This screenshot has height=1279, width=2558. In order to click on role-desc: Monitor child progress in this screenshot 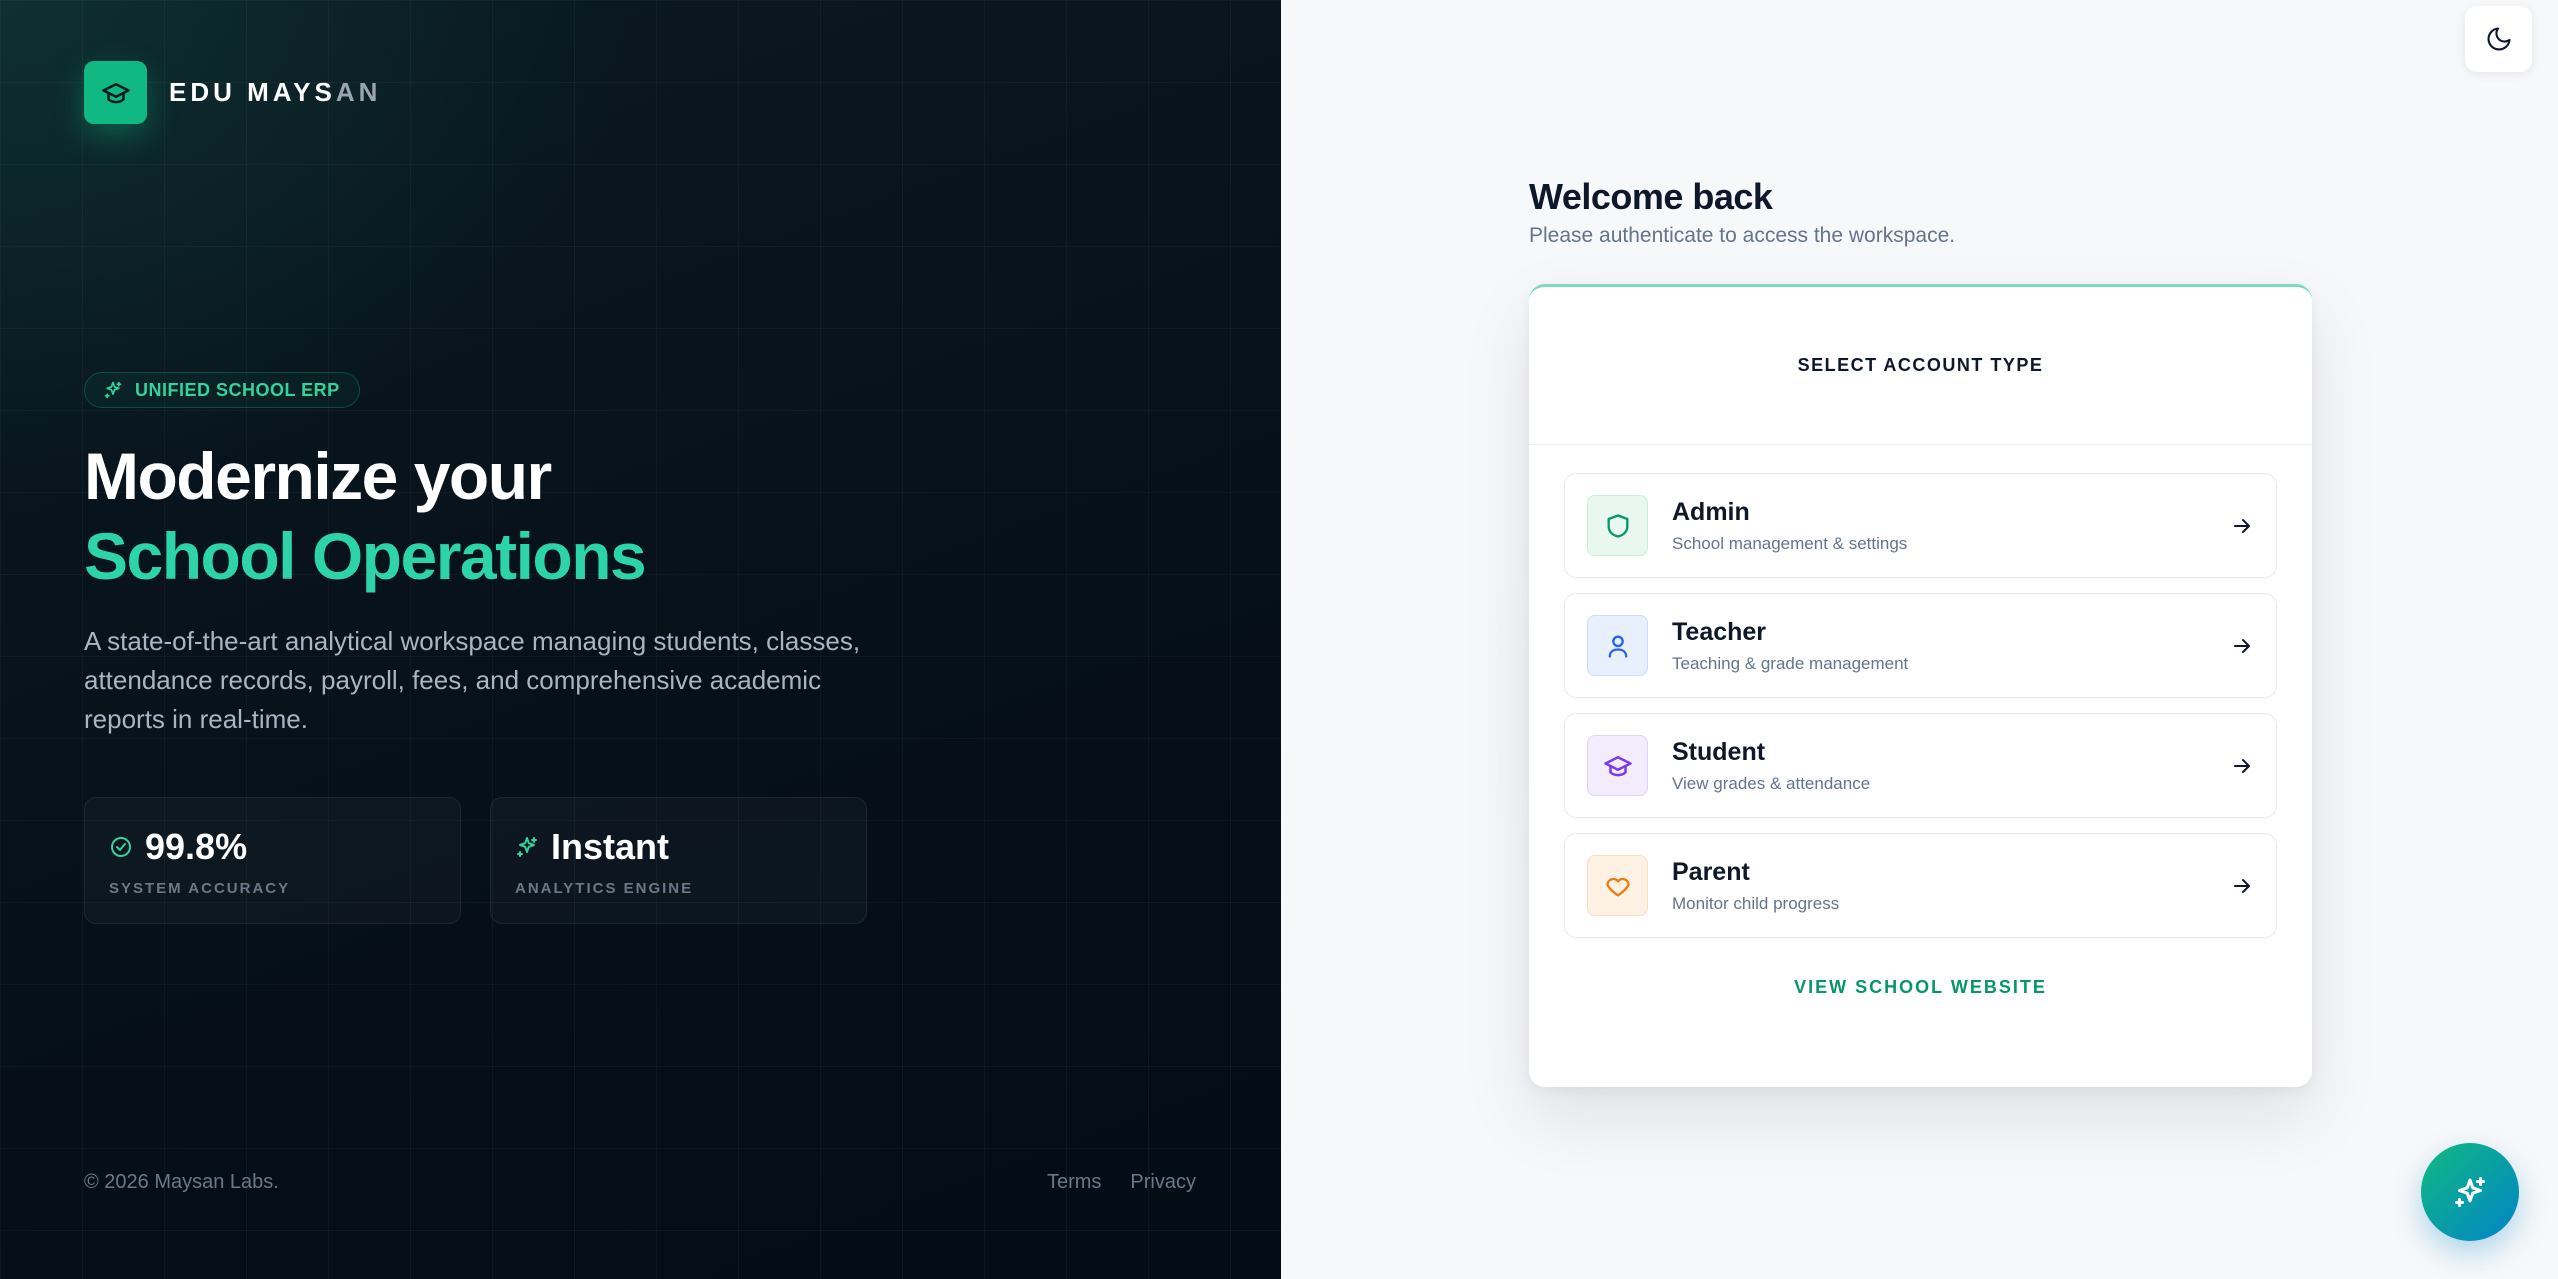, I will do `click(1756, 903)`.